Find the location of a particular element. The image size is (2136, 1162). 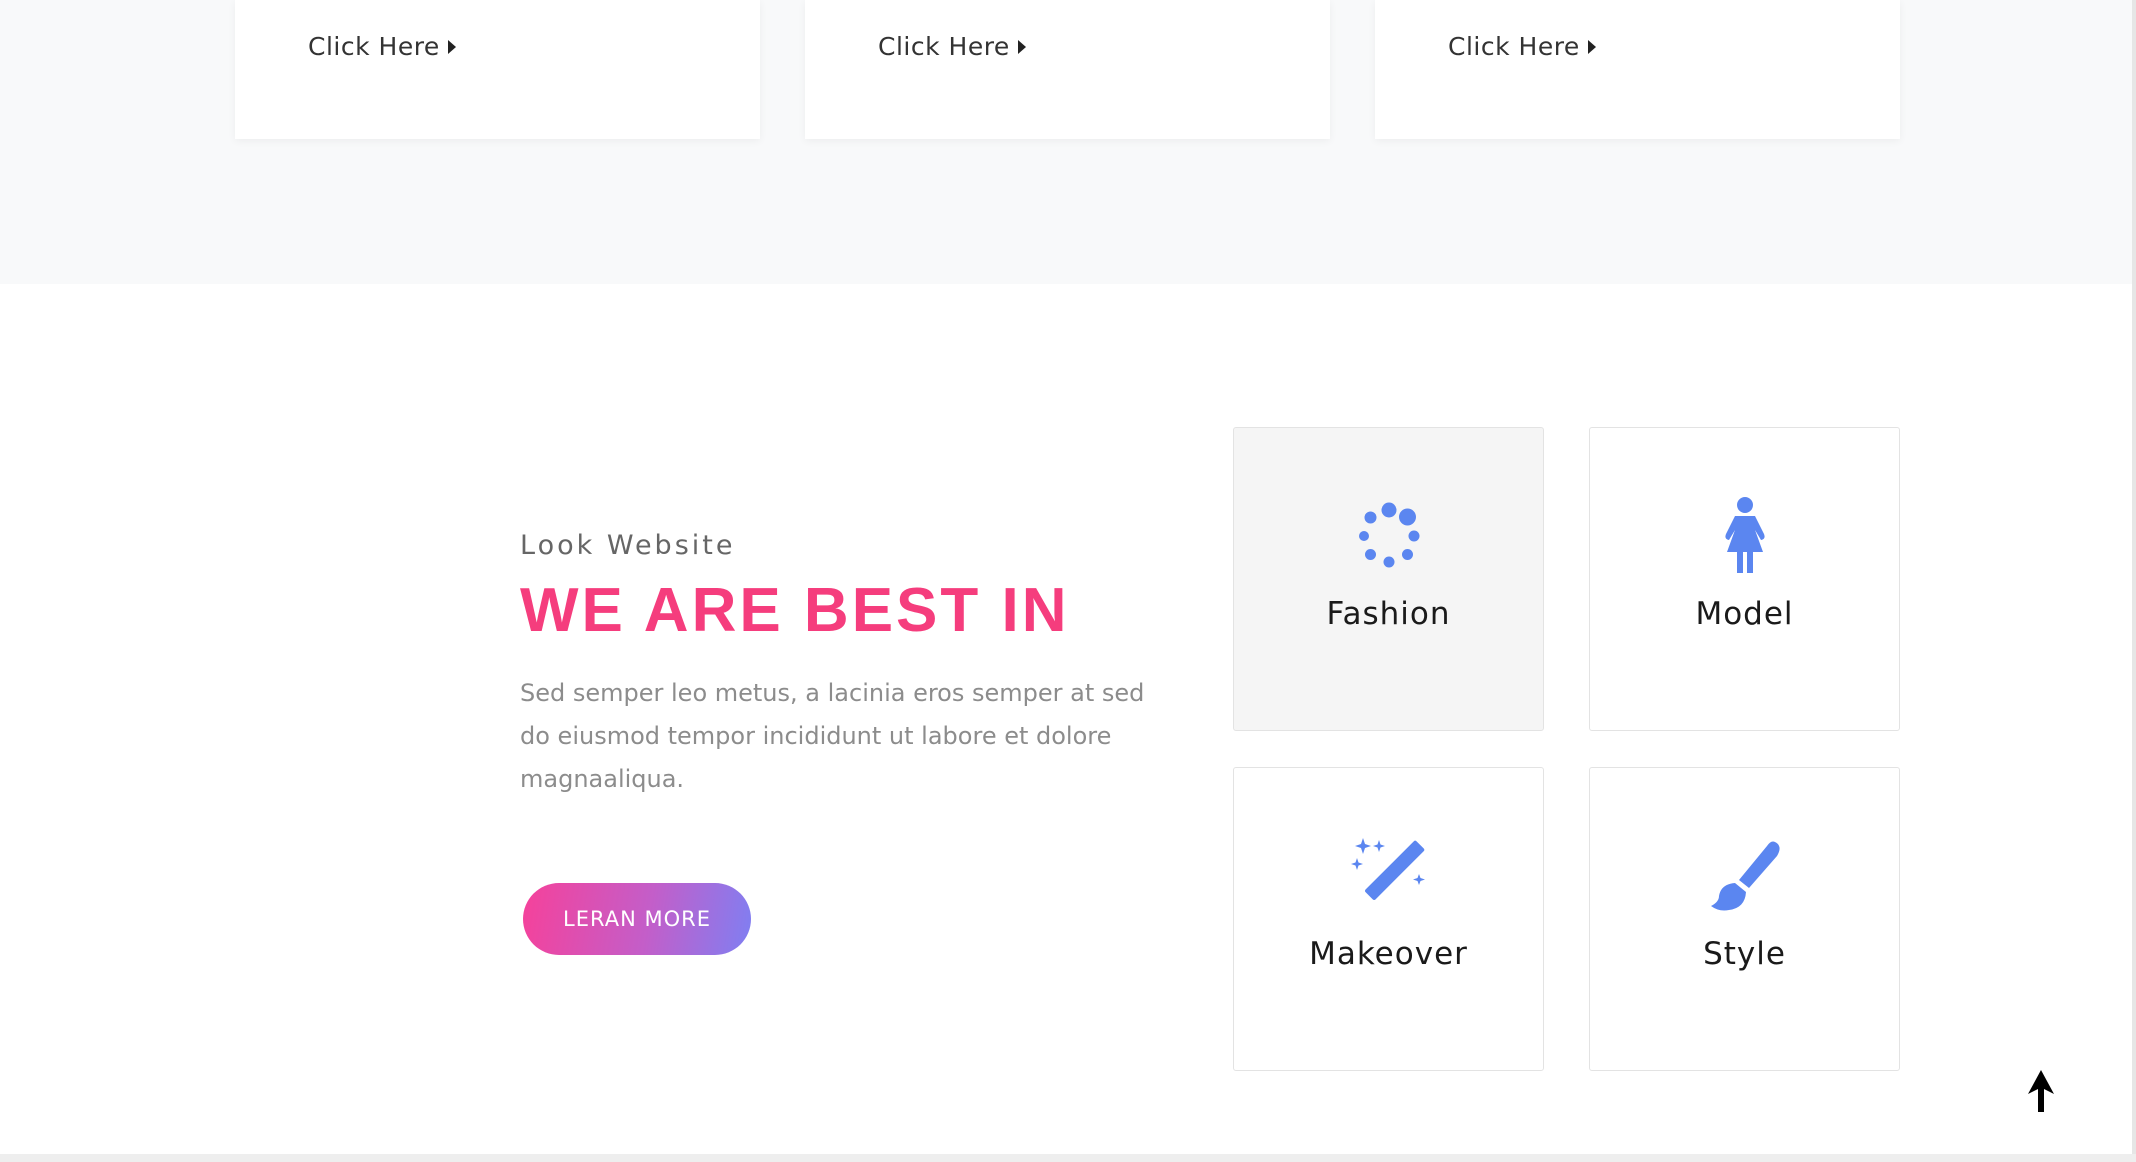

spinner-dots-icon is located at coordinates (1388, 535).